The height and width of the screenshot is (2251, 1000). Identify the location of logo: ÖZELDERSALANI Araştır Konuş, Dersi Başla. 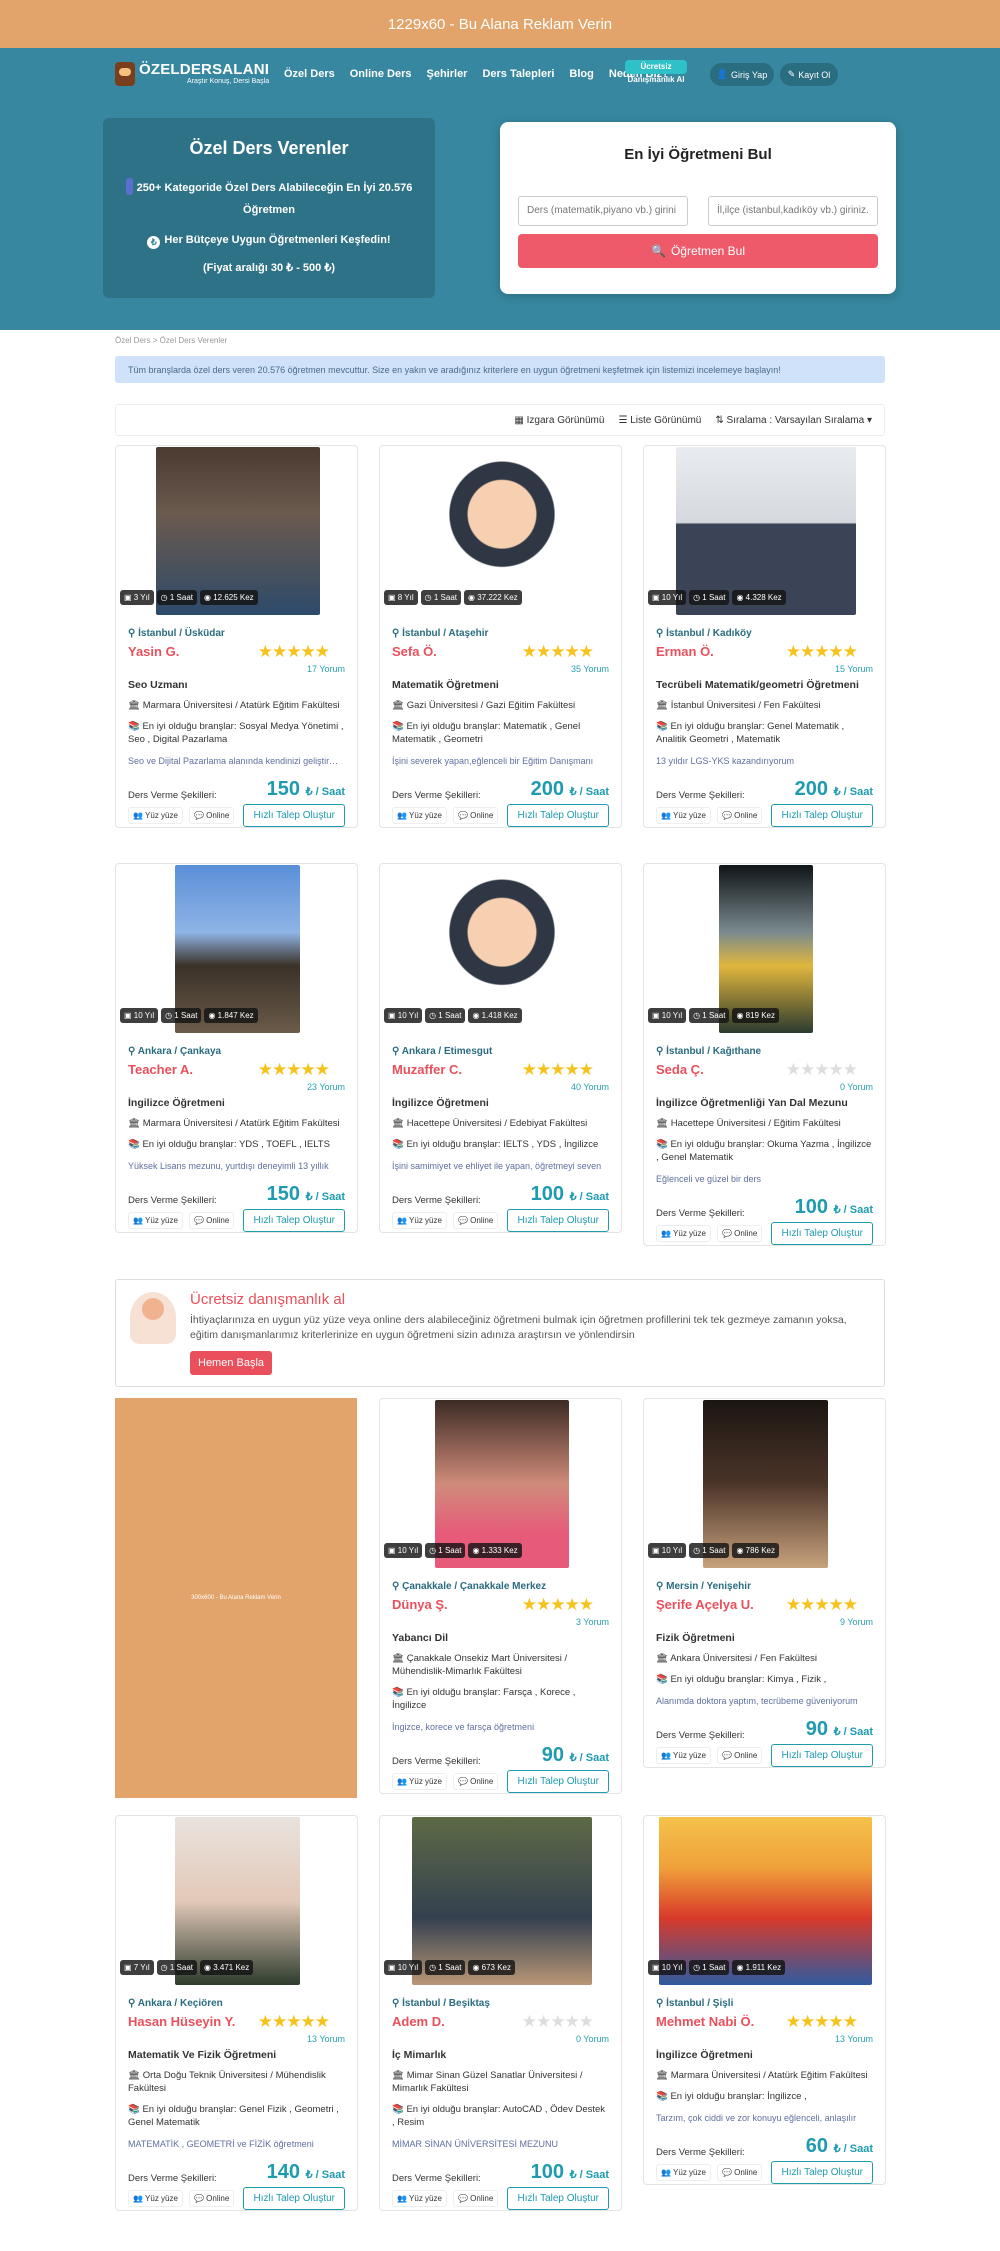
(192, 74).